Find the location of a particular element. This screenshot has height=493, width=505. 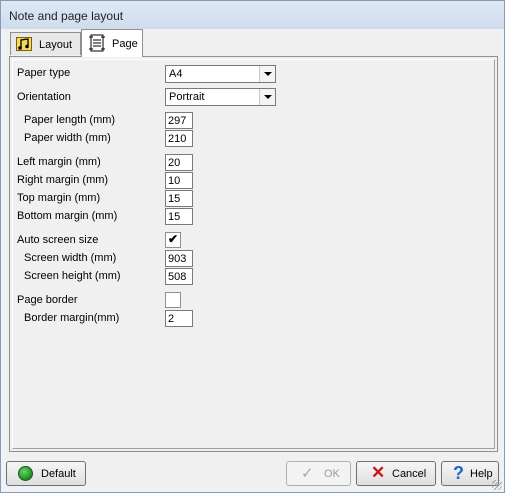

right-margin-value: 10 is located at coordinates (174, 181).